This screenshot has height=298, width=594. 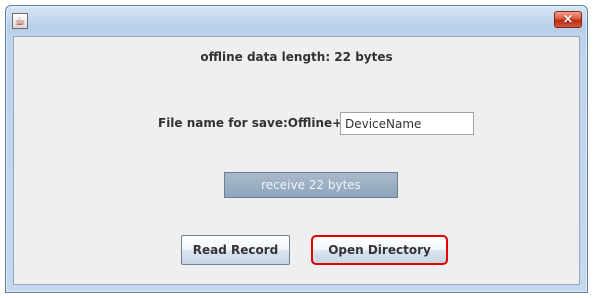 What do you see at coordinates (296, 57) in the screenshot?
I see `offline-data-length-label: offline data length: 22 bytes` at bounding box center [296, 57].